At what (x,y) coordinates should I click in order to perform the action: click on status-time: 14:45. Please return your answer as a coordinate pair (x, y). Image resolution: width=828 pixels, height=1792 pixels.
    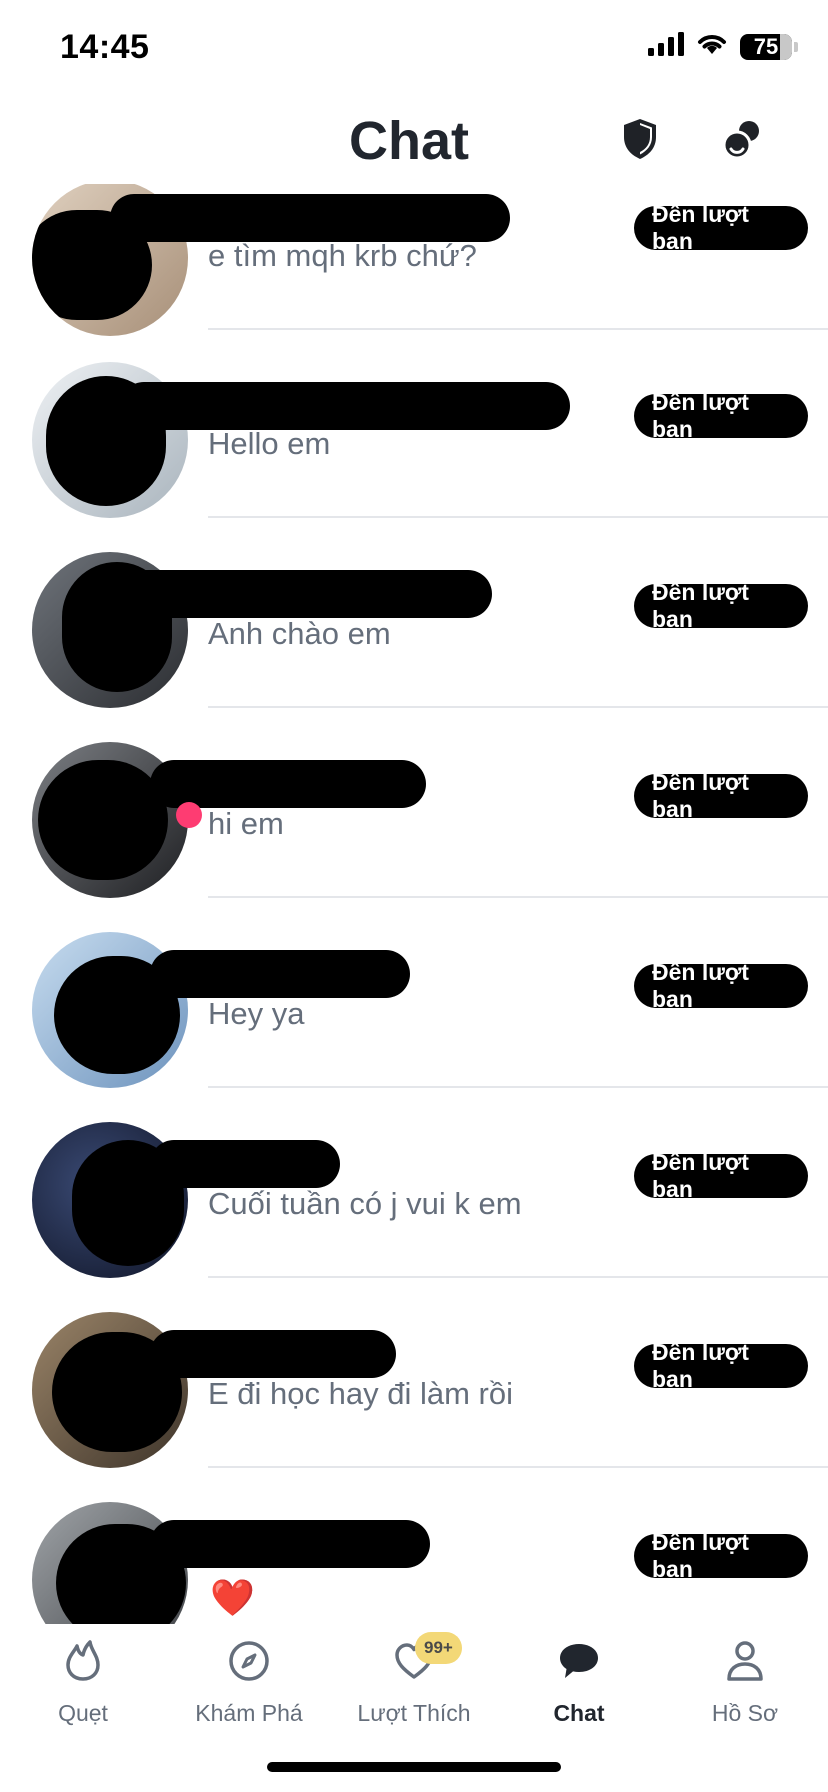
    Looking at the image, I should click on (105, 47).